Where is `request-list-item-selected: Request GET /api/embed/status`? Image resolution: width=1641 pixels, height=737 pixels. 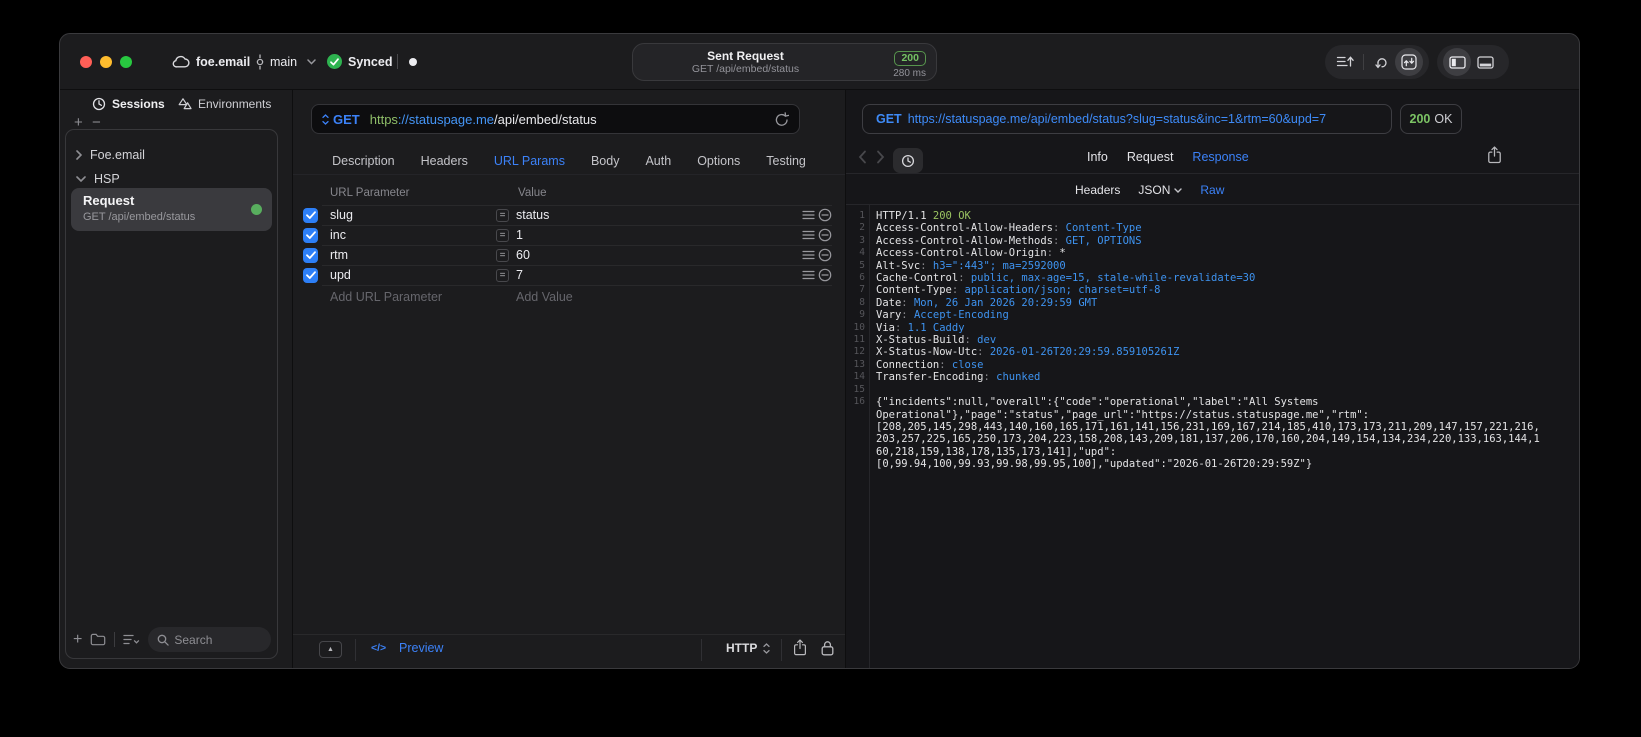 request-list-item-selected: Request GET /api/embed/status is located at coordinates (171, 209).